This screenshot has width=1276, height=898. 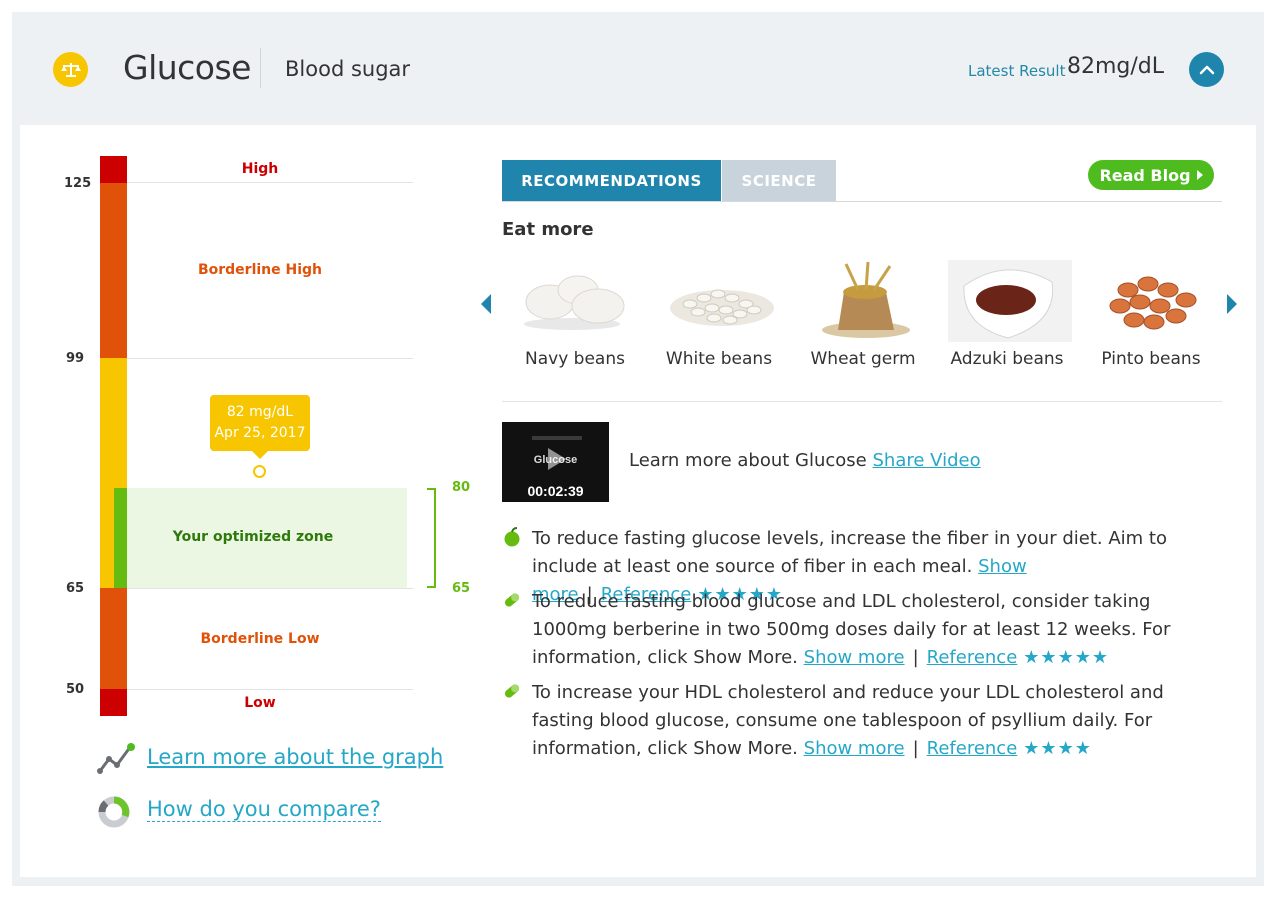 I want to click on food-name: Navy beans, so click(x=575, y=359).